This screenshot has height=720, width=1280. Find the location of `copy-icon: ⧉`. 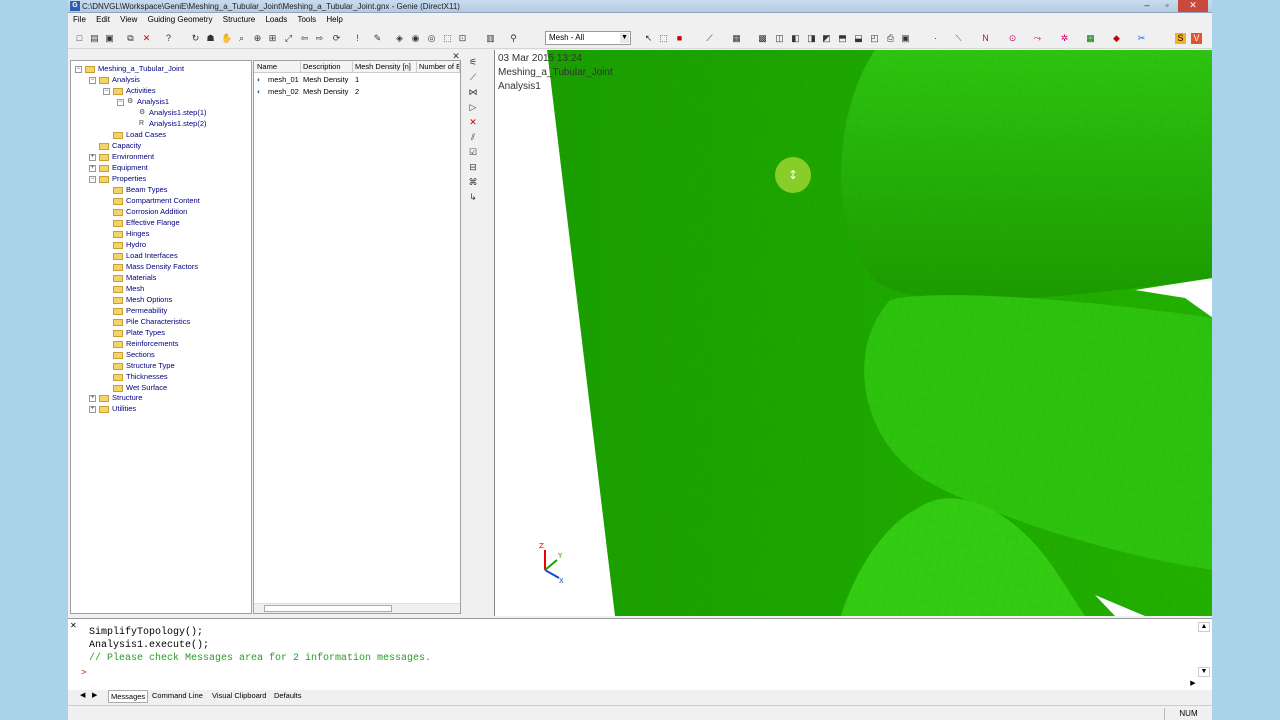

copy-icon: ⧉ is located at coordinates (130, 38).